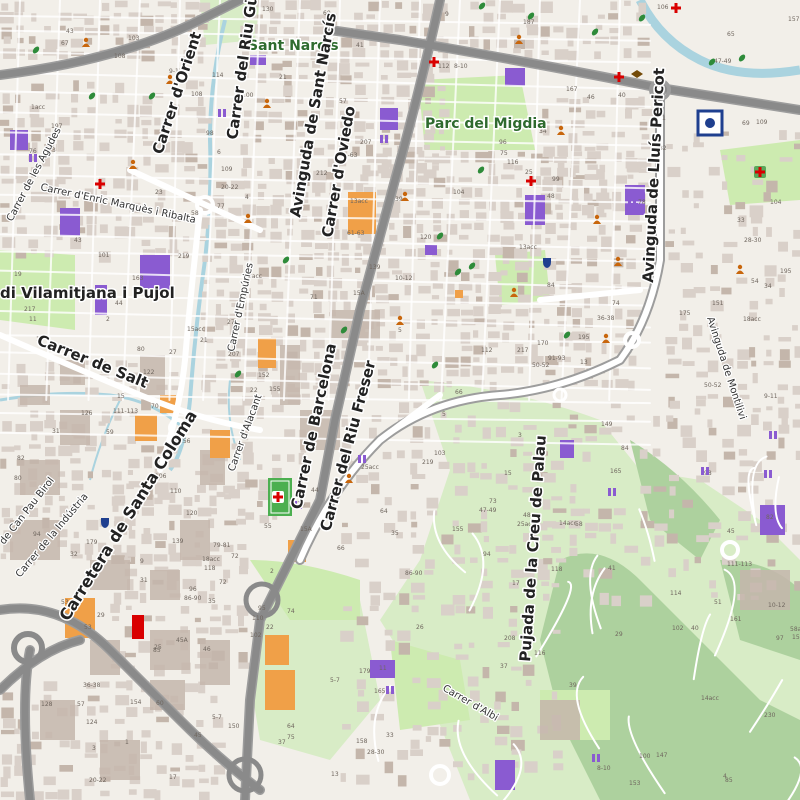  Describe the element at coordinates (222, 545) in the screenshot. I see `svg-text: 79-81` at that location.